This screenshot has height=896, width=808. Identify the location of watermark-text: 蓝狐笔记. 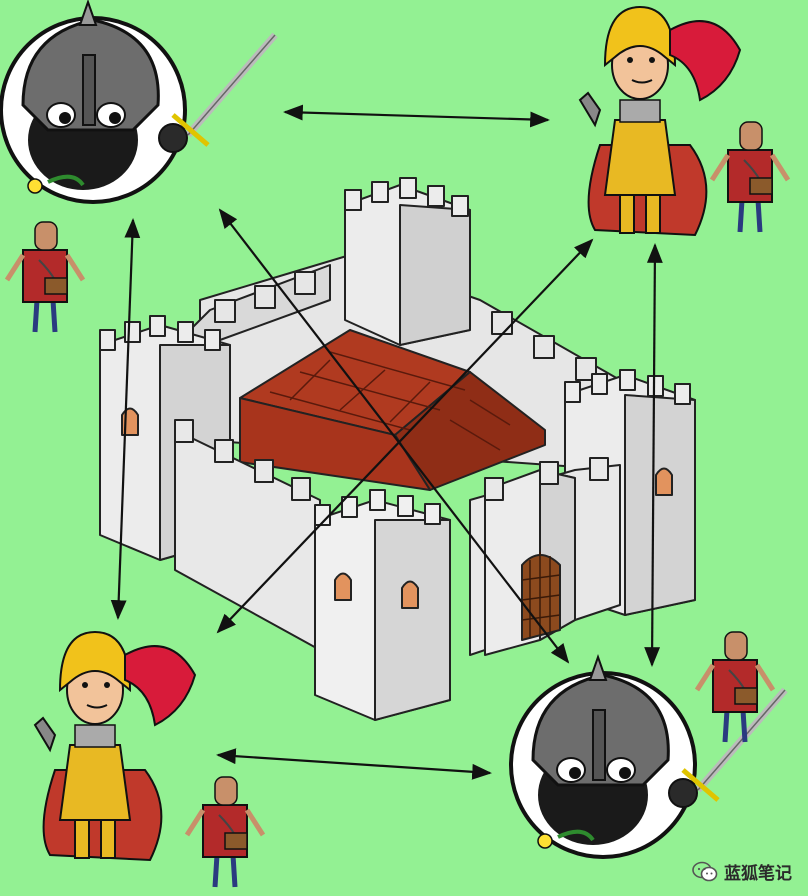
(758, 874).